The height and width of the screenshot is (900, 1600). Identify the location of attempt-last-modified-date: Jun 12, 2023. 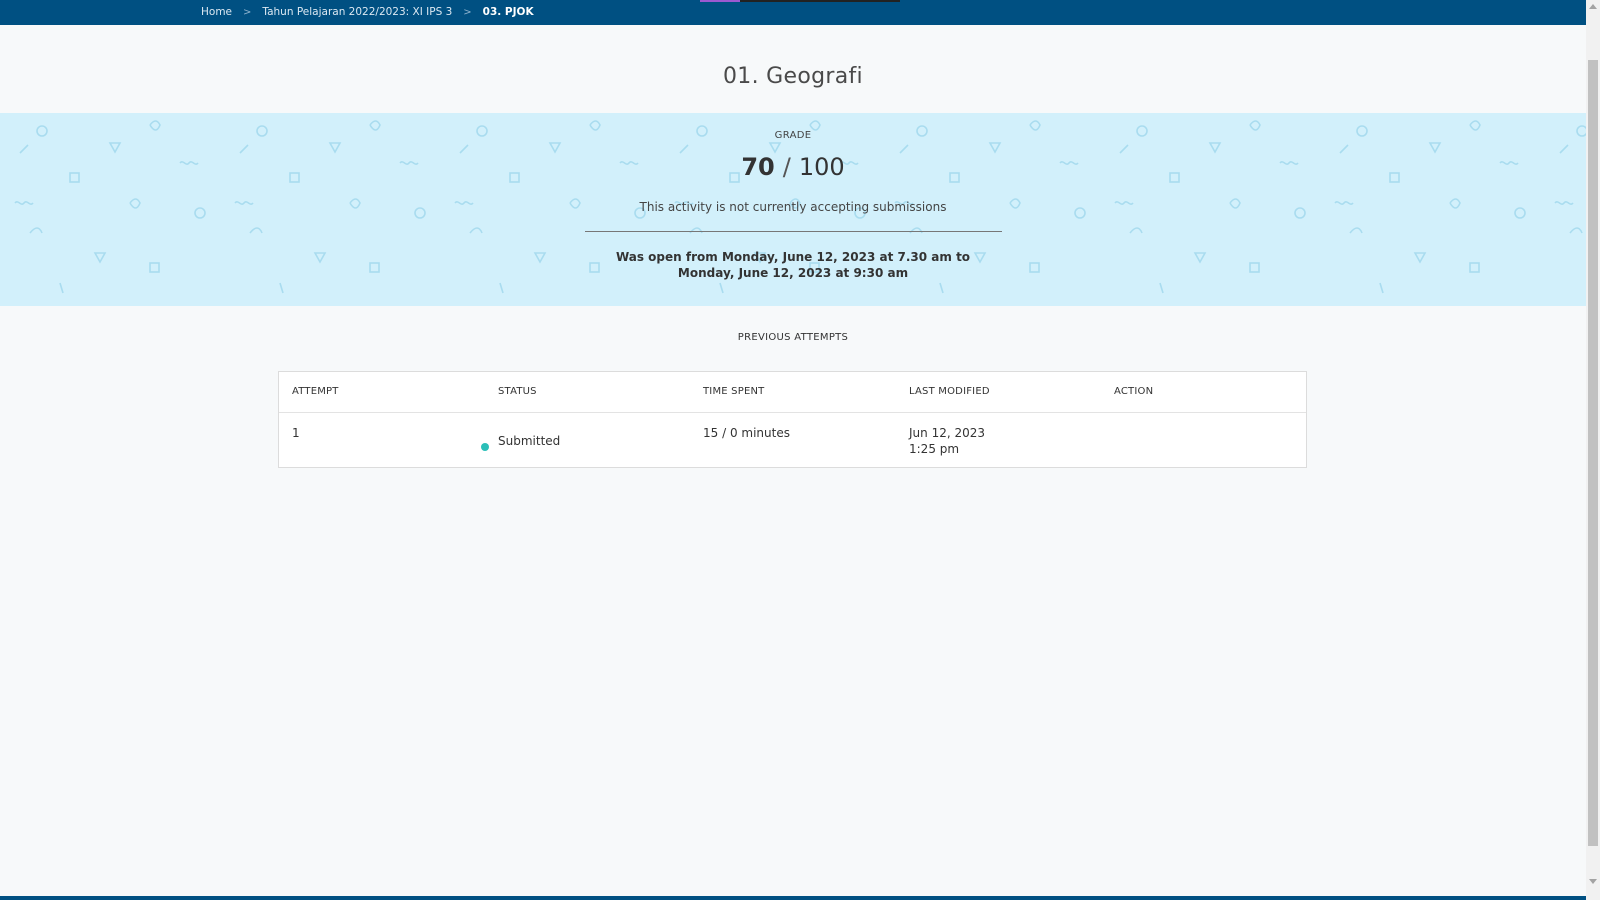
(947, 433).